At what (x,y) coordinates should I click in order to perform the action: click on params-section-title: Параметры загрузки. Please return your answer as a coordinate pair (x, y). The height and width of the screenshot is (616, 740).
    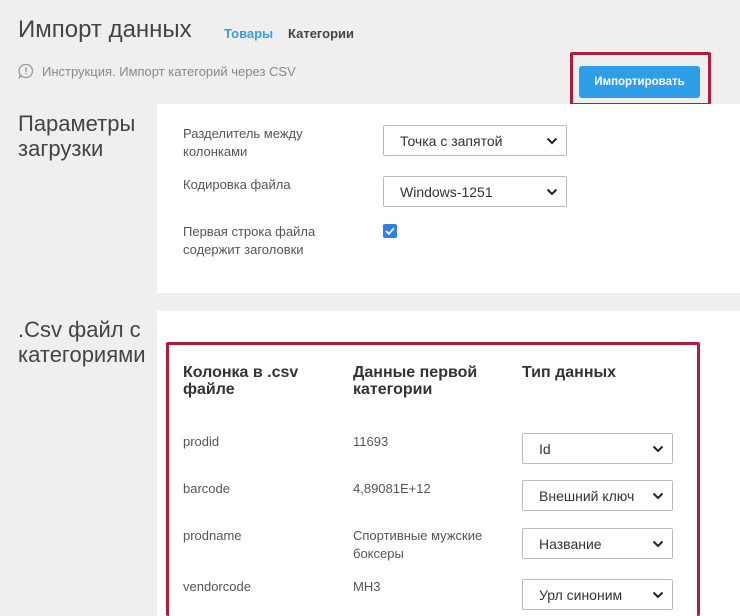
    Looking at the image, I should click on (77, 136).